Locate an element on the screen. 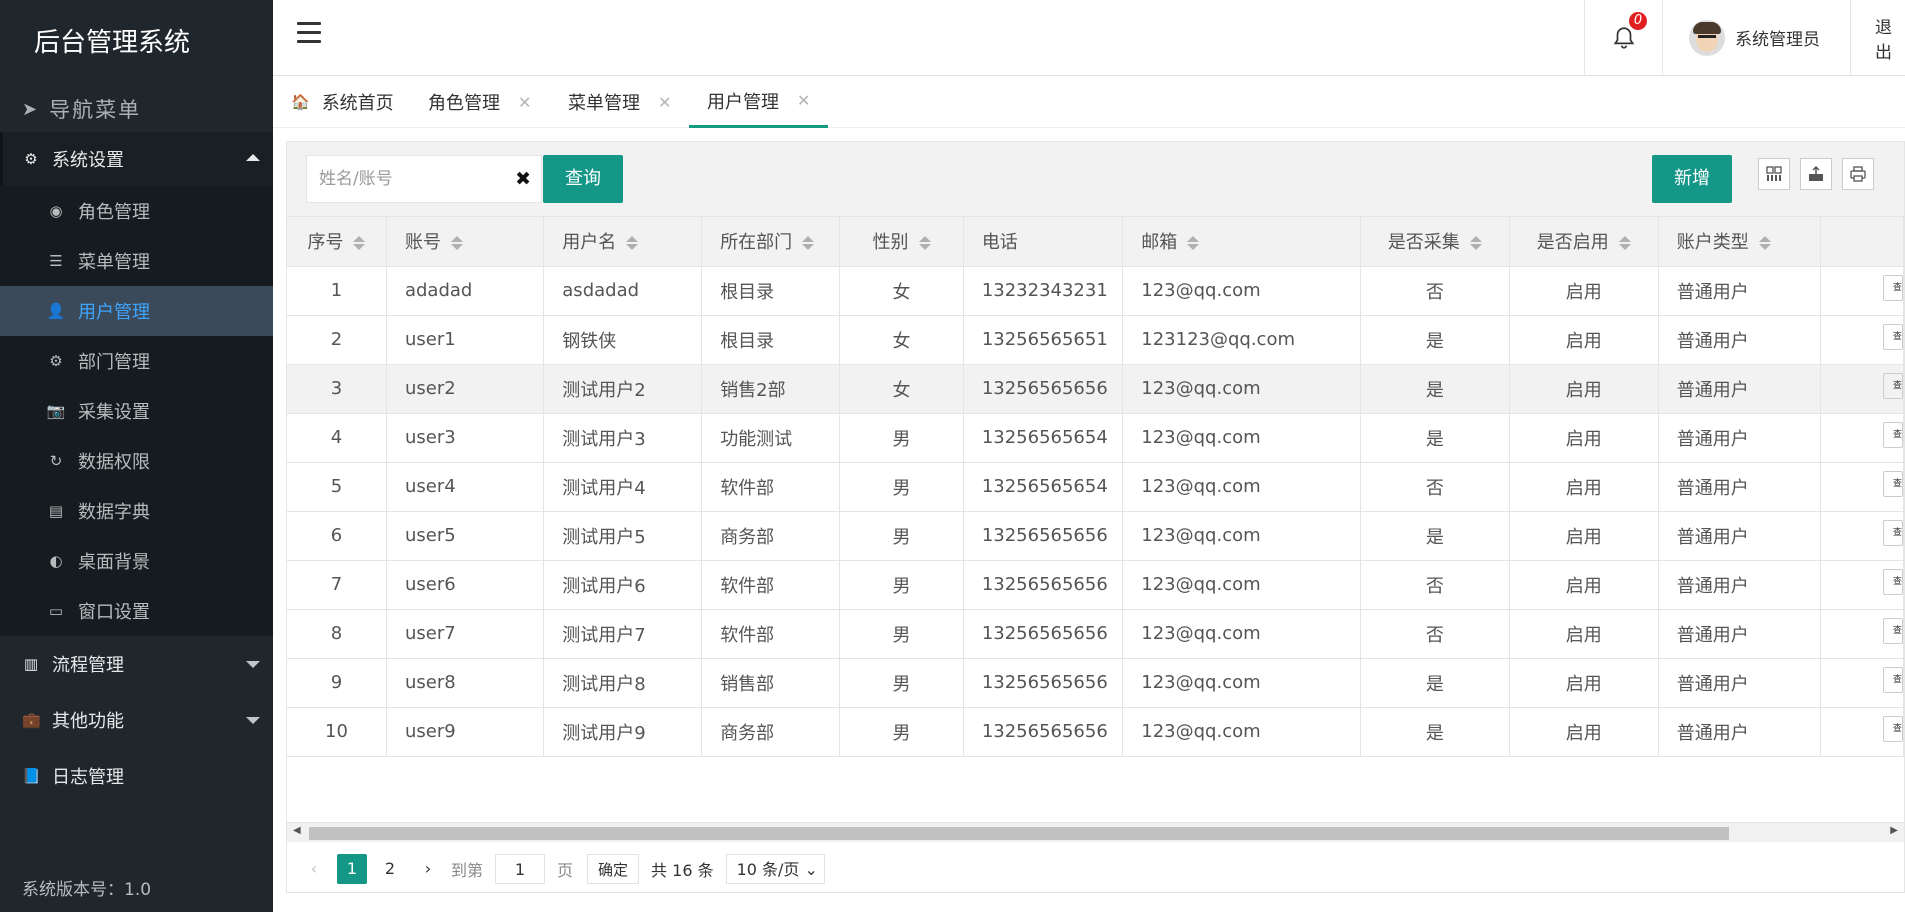  export-button is located at coordinates (1816, 174).